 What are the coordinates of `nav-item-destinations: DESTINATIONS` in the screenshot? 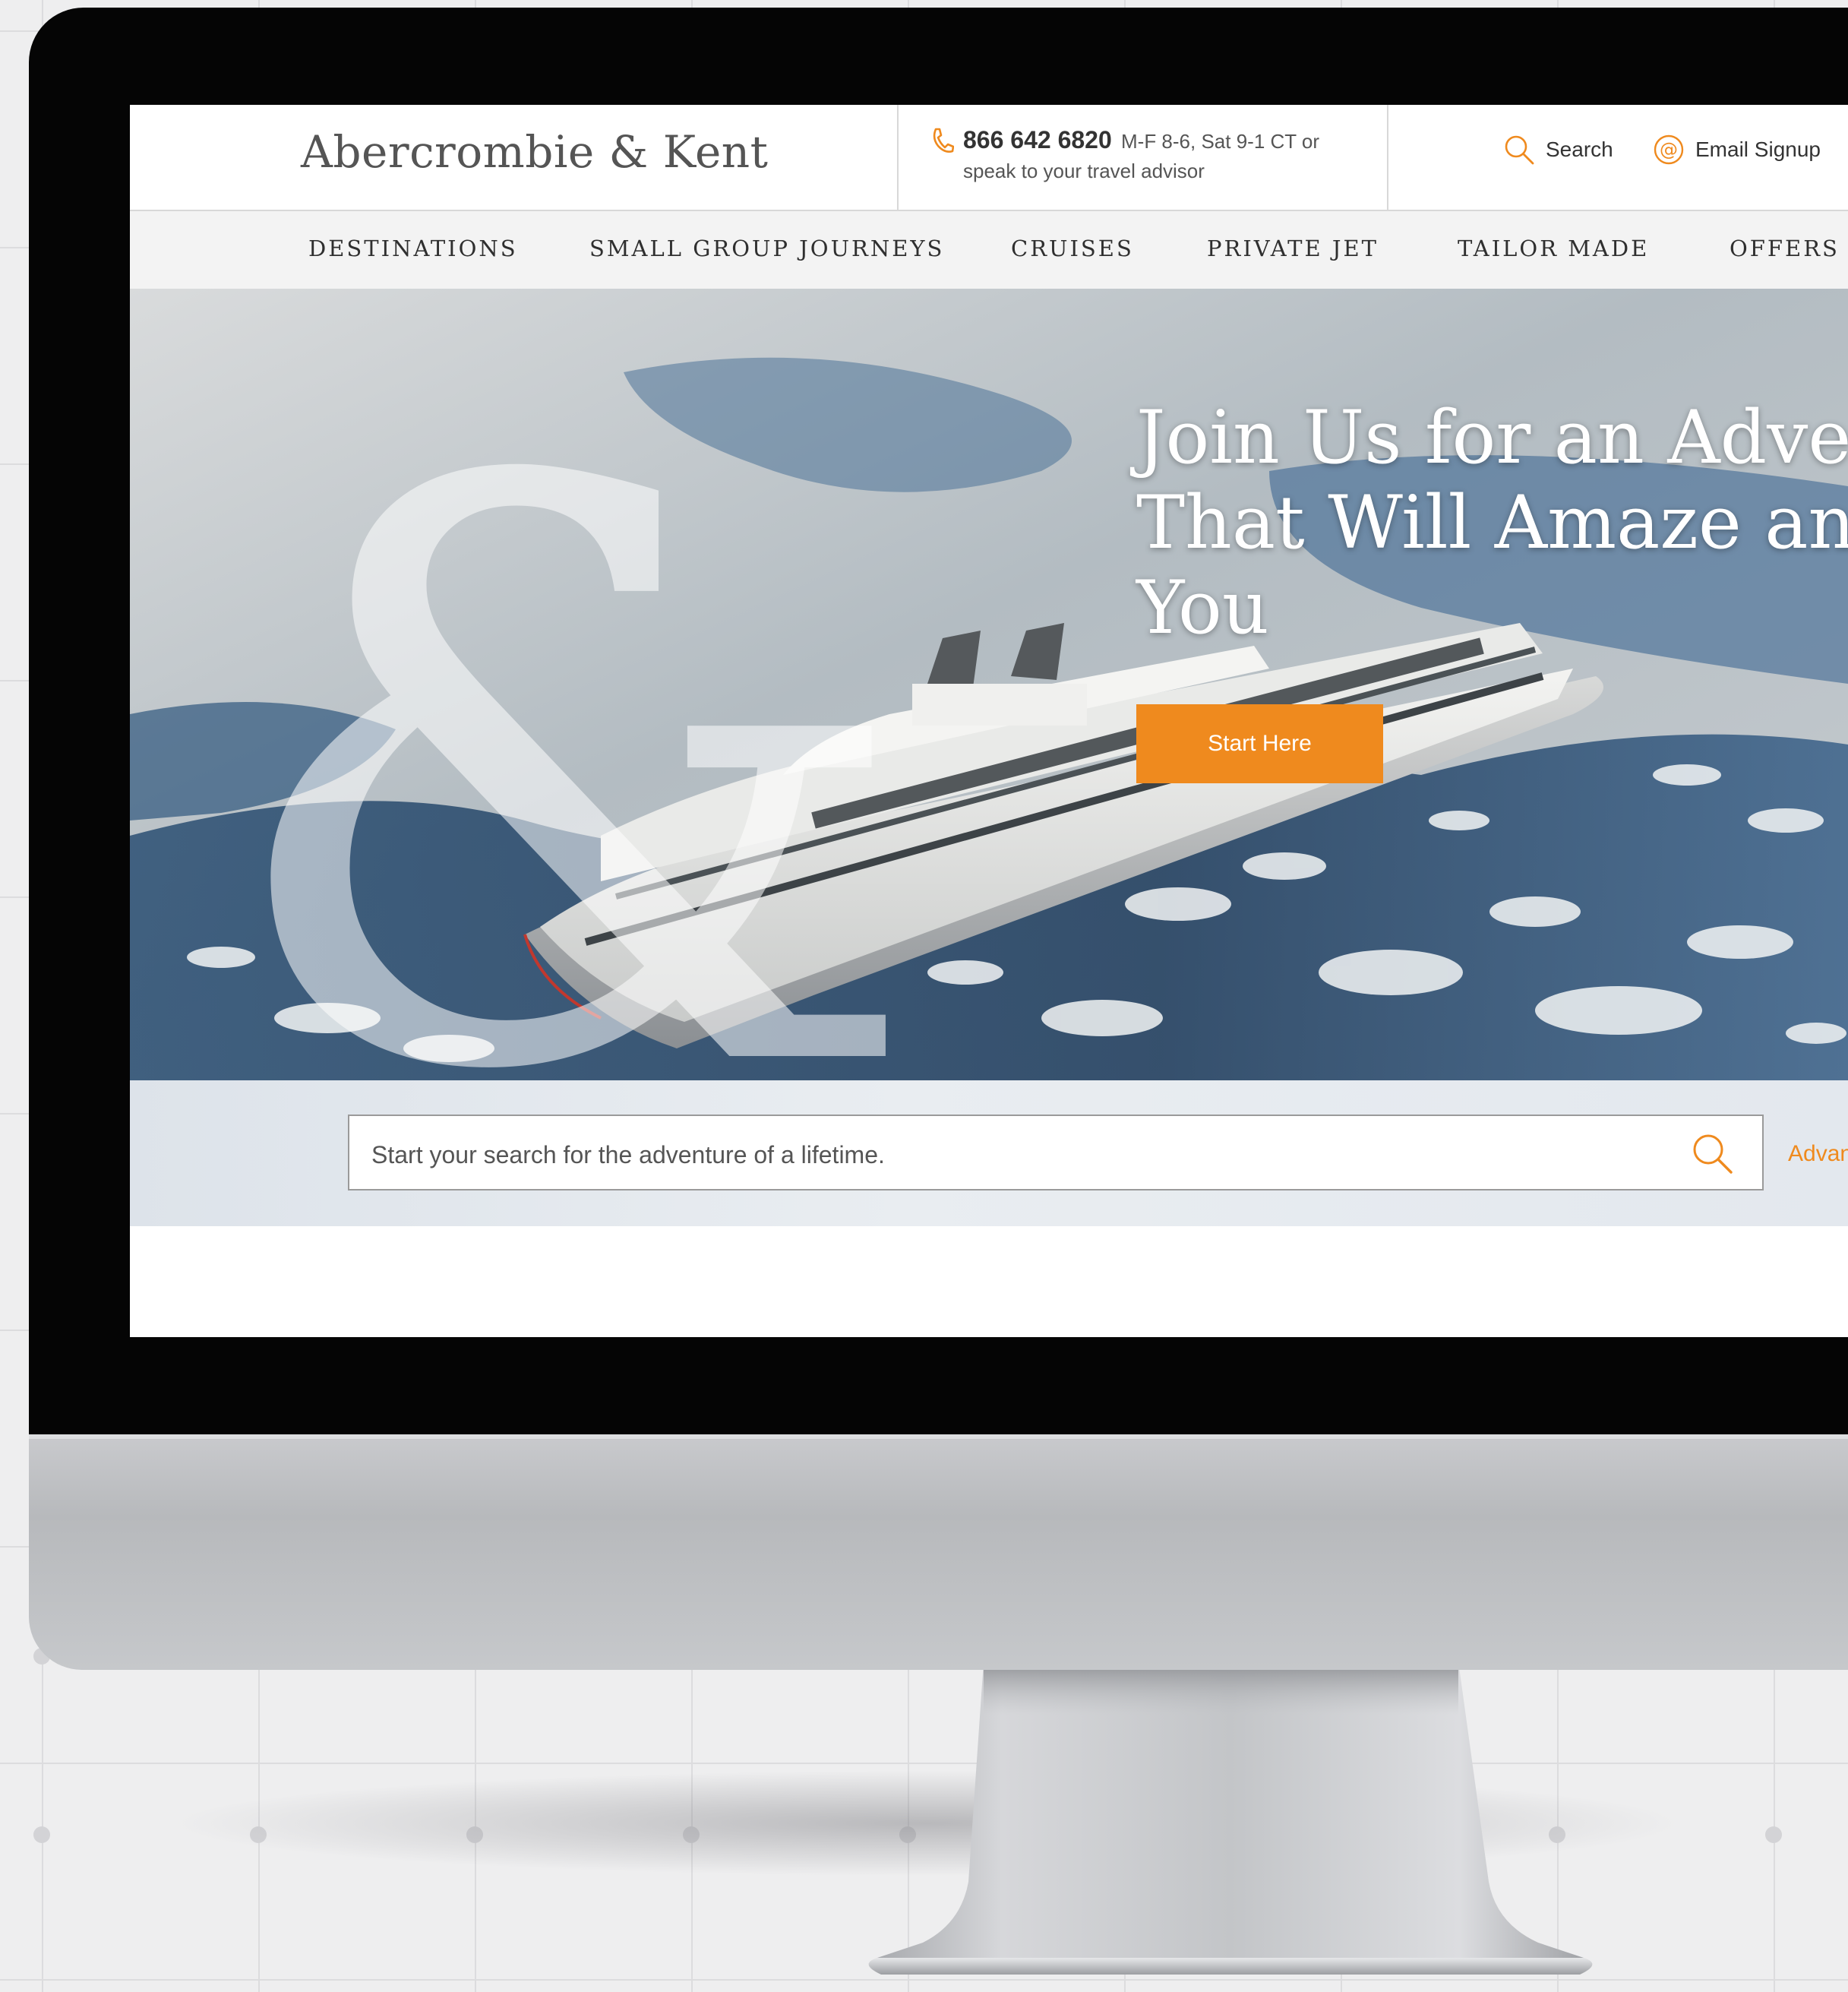 It's located at (413, 248).